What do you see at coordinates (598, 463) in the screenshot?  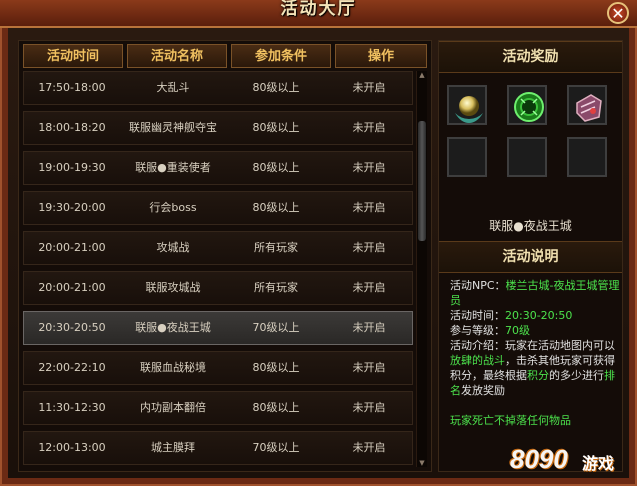 I see `watermark-text: 游戏` at bounding box center [598, 463].